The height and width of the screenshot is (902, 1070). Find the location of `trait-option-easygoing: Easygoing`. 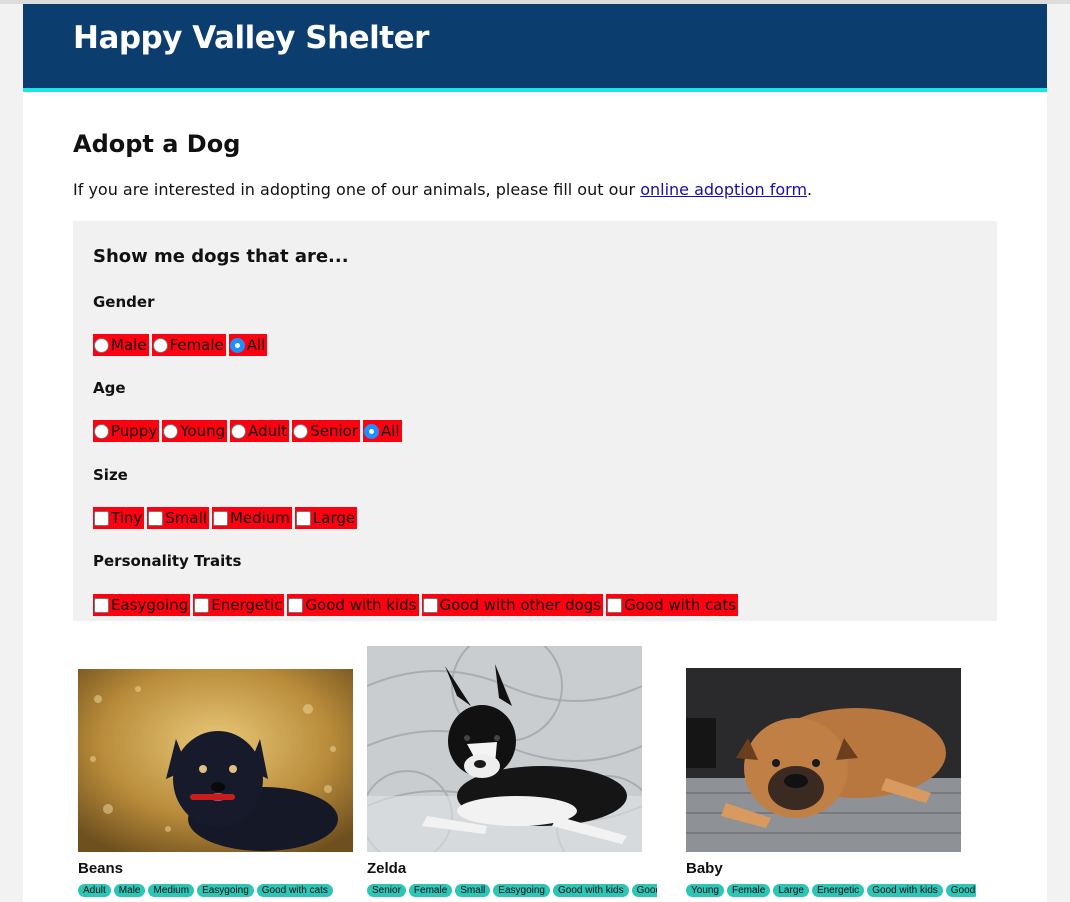

trait-option-easygoing: Easygoing is located at coordinates (142, 605).